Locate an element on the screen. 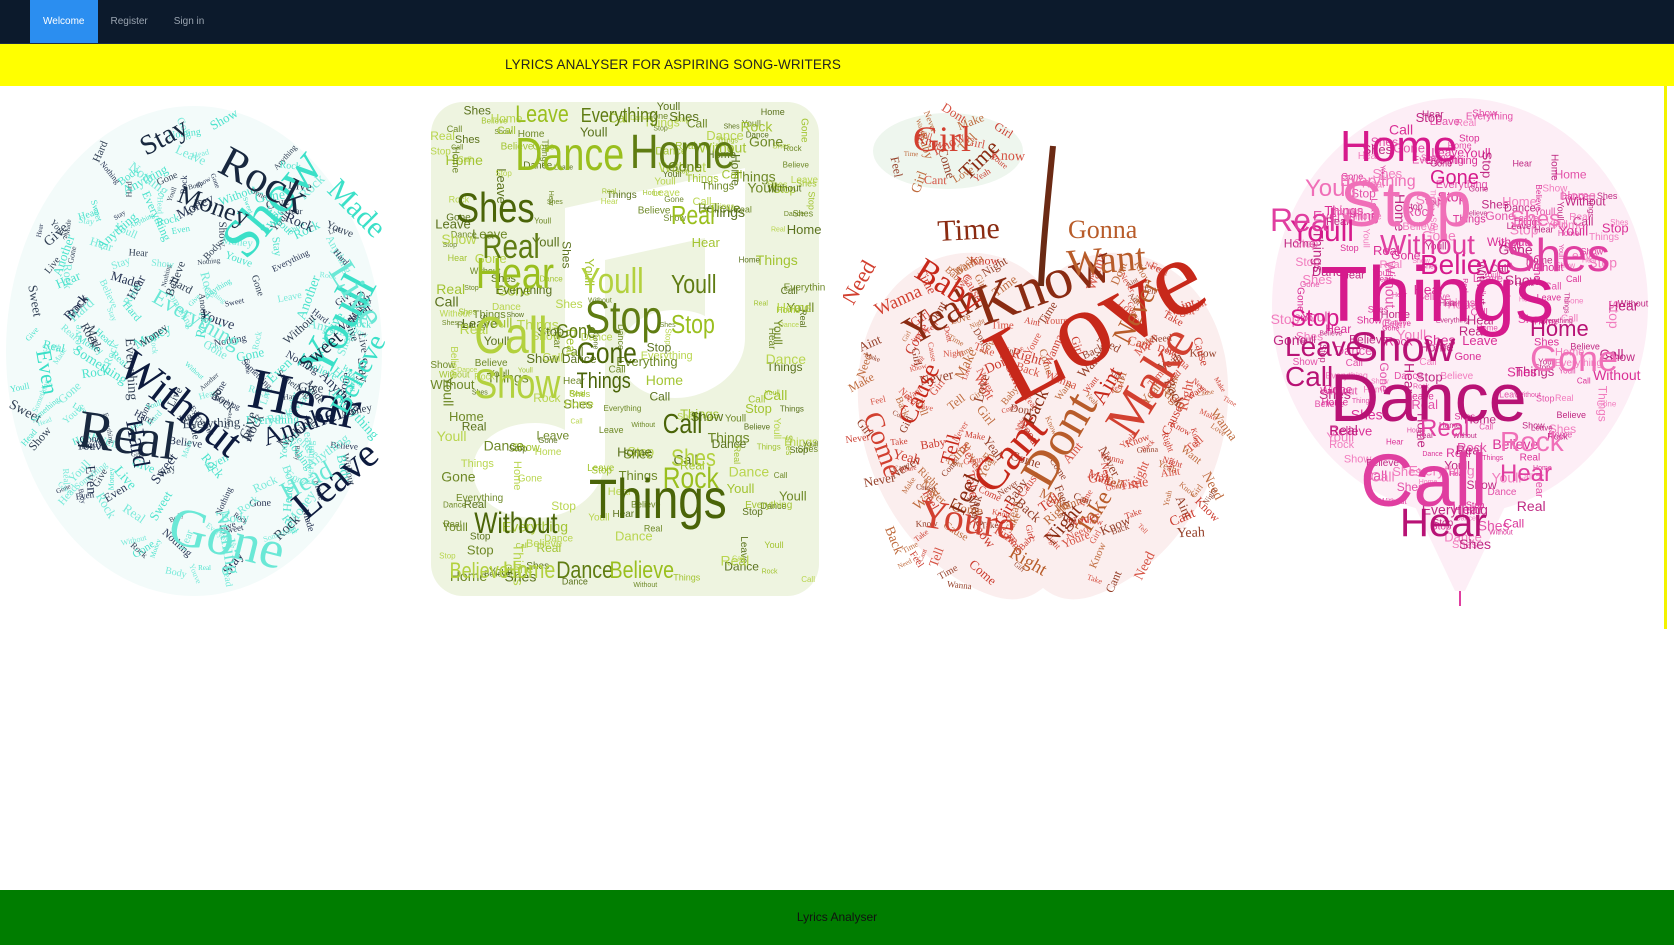 Image resolution: width=1674 pixels, height=945 pixels. page-footer: Lyrics Analyser is located at coordinates (837, 917).